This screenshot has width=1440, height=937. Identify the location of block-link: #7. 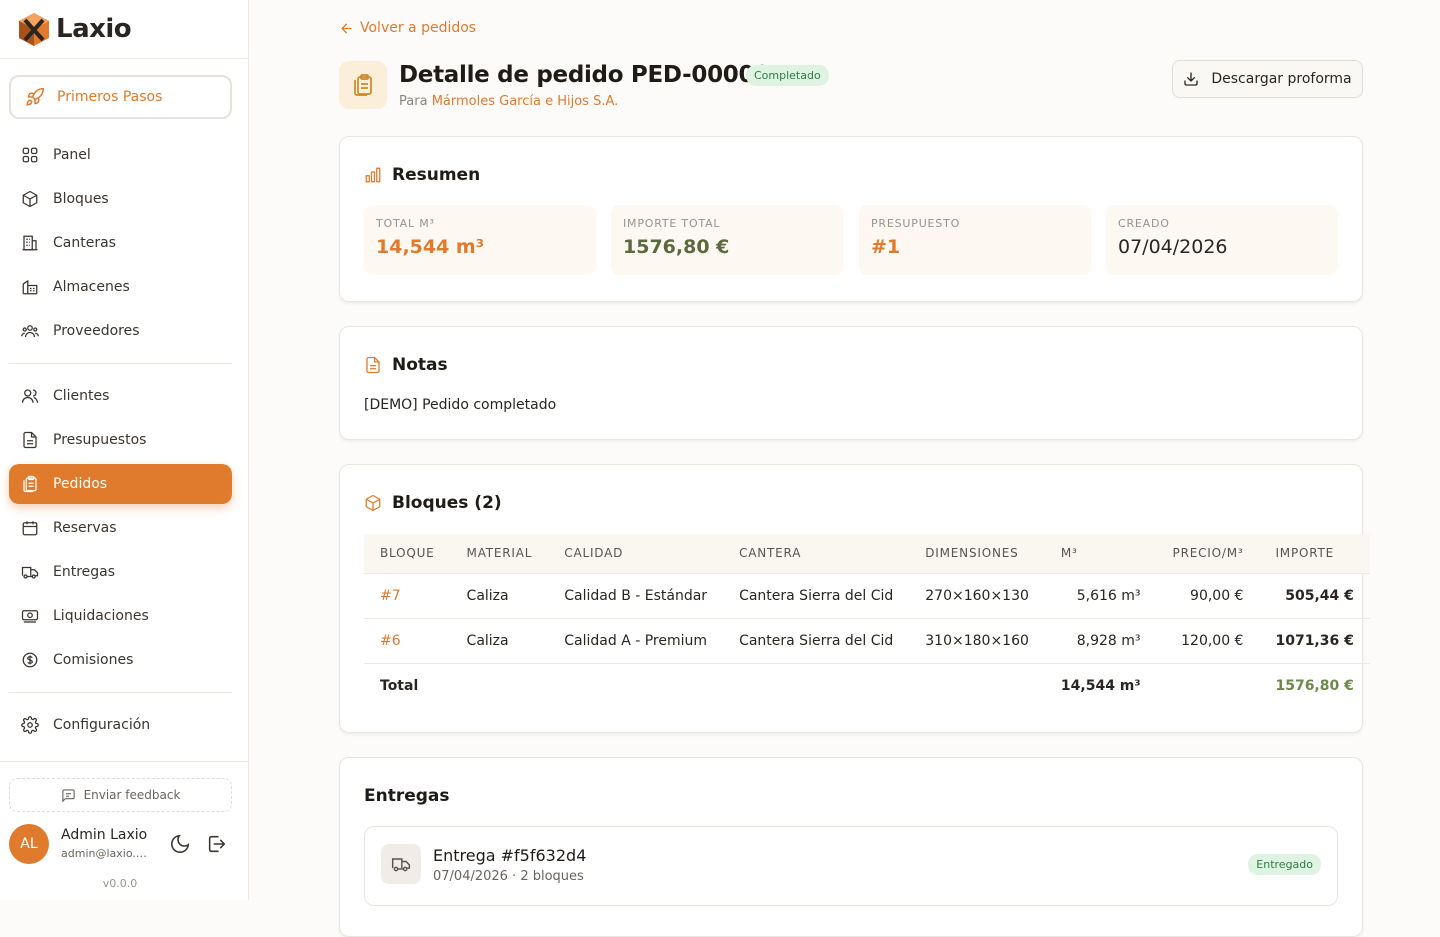
(407, 595).